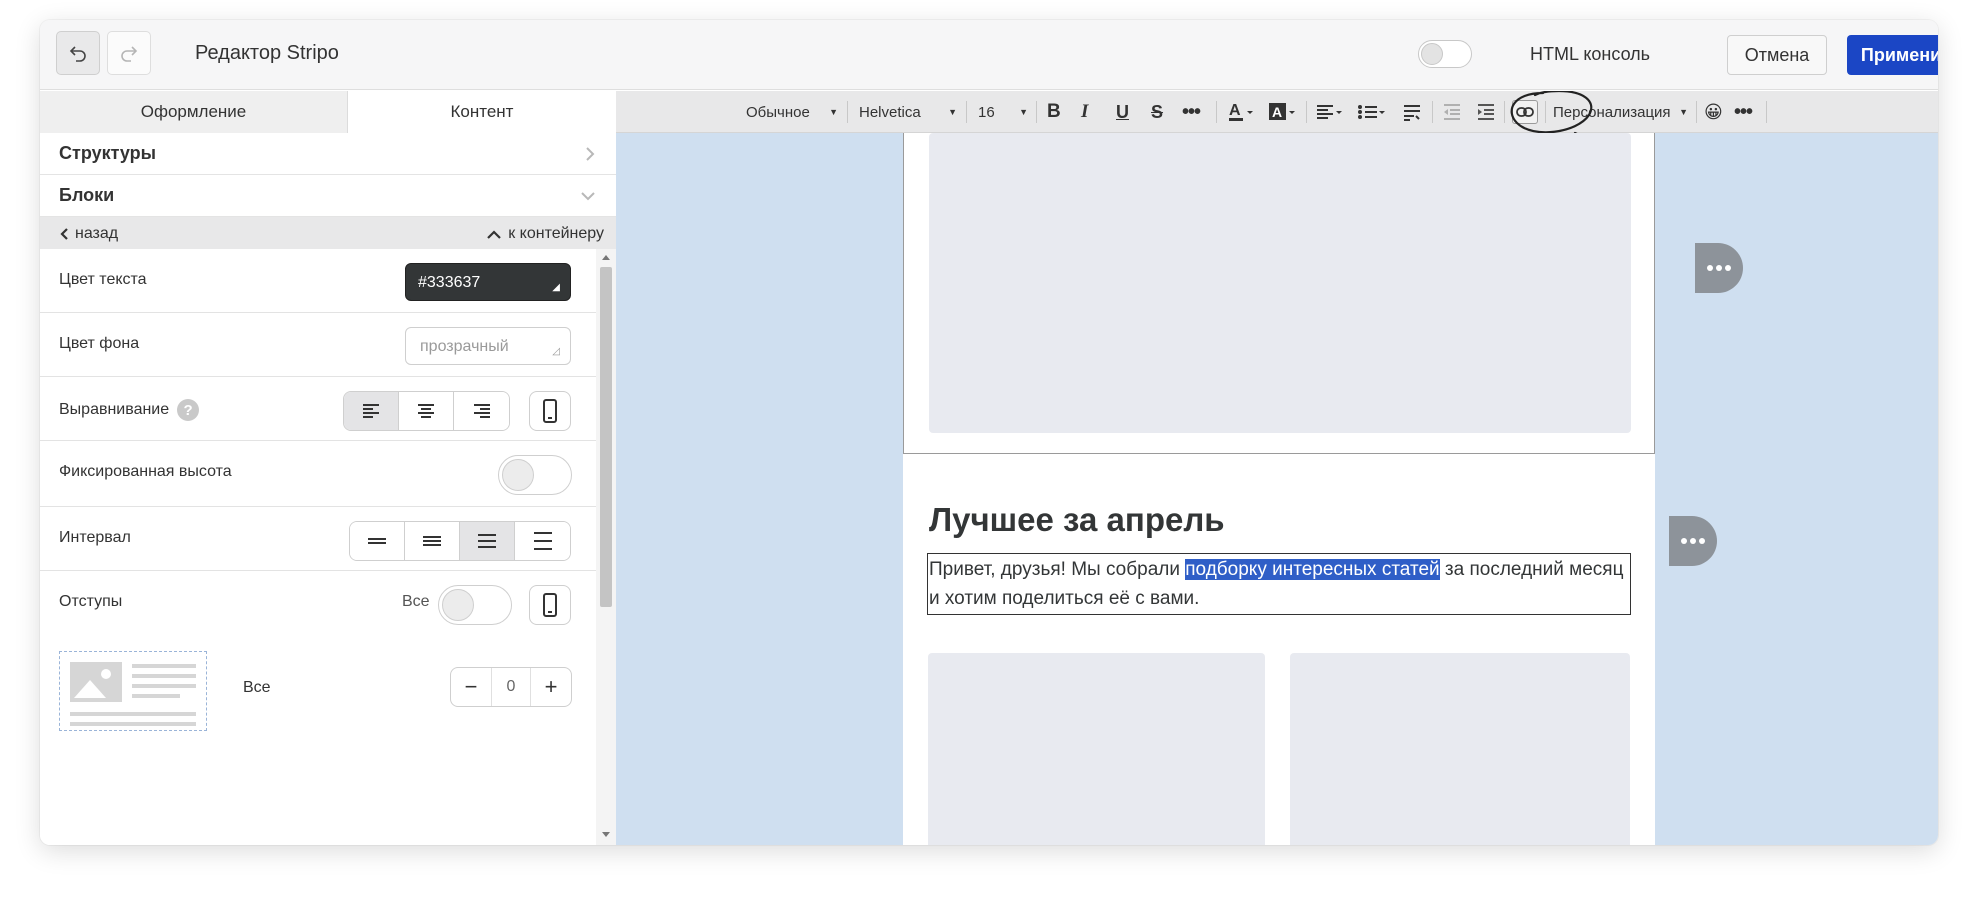  What do you see at coordinates (792, 112) in the screenshot?
I see `paragraph-style-select: Обычное ▼` at bounding box center [792, 112].